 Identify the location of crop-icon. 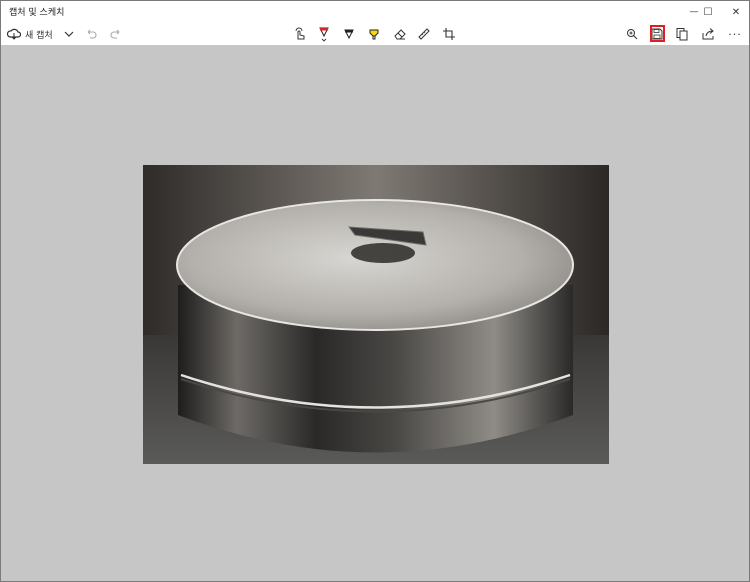
(449, 34).